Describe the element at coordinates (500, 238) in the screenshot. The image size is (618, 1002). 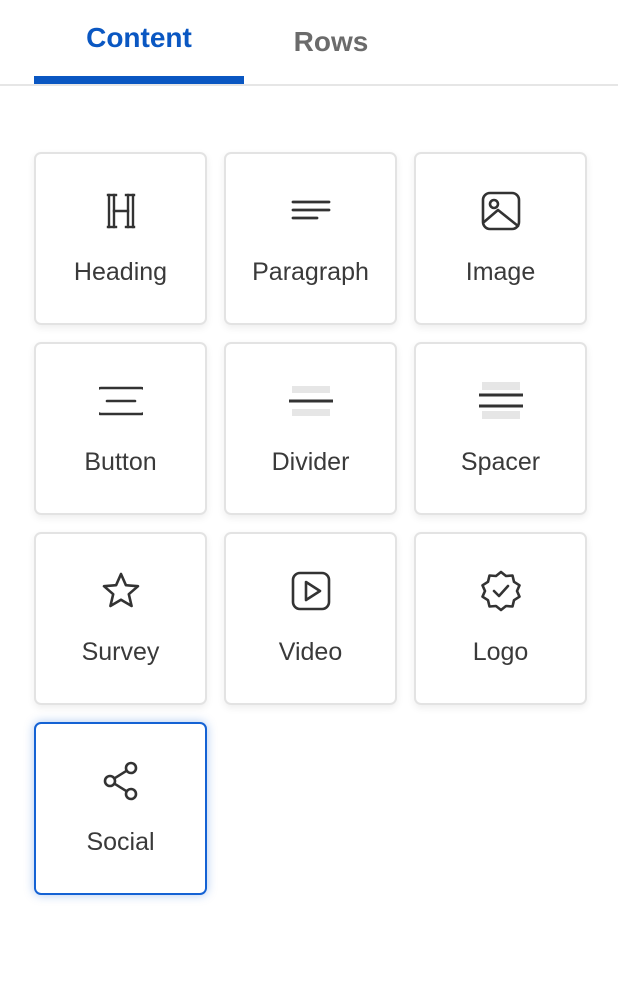
I see `block-image: Image` at that location.